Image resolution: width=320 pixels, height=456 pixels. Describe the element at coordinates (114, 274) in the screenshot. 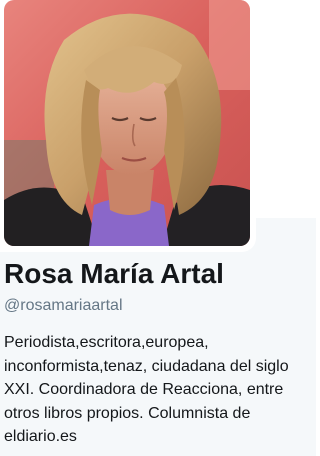

I see `profile-name: Rosa María Artal` at that location.